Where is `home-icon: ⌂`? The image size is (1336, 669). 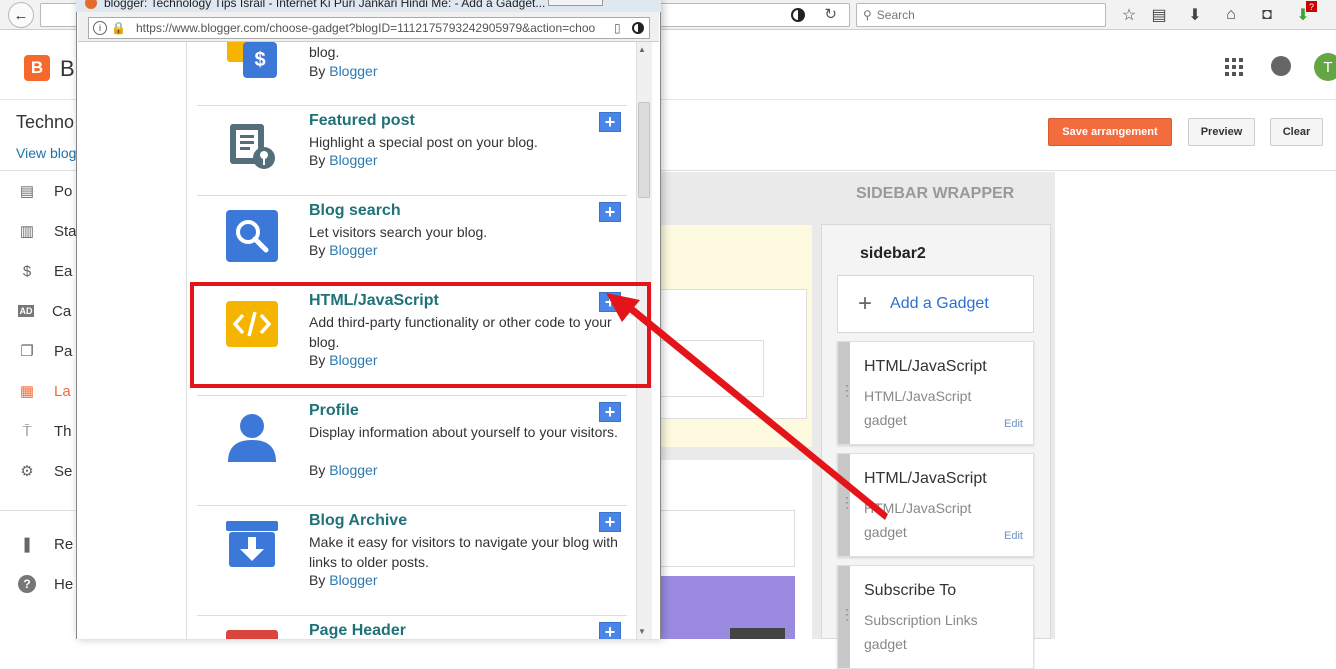 home-icon: ⌂ is located at coordinates (1231, 15).